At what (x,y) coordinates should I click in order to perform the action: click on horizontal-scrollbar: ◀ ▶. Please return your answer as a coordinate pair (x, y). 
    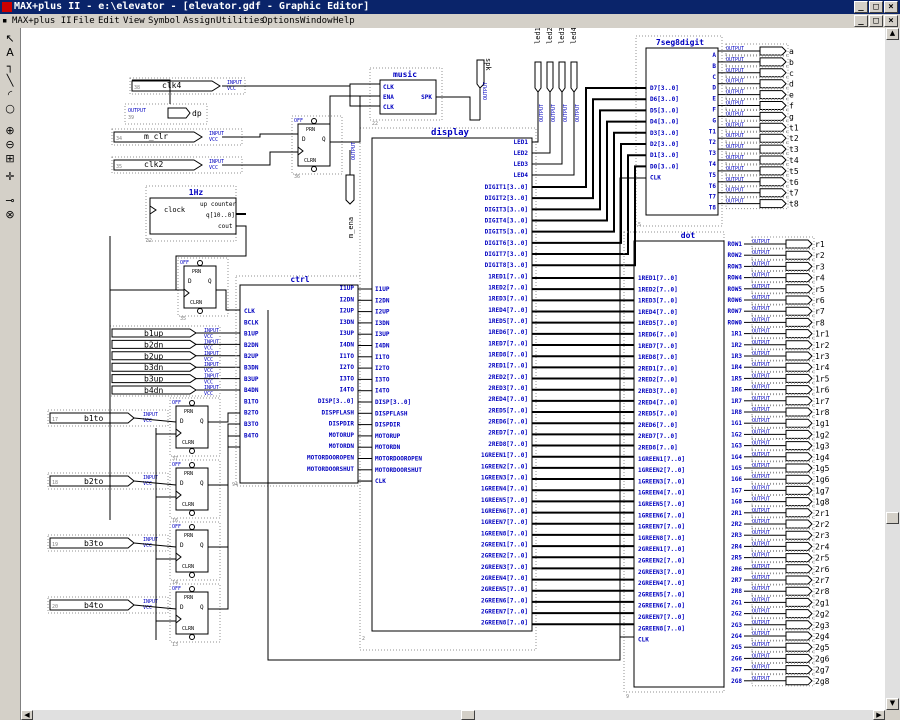
    Looking at the image, I should click on (453, 715).